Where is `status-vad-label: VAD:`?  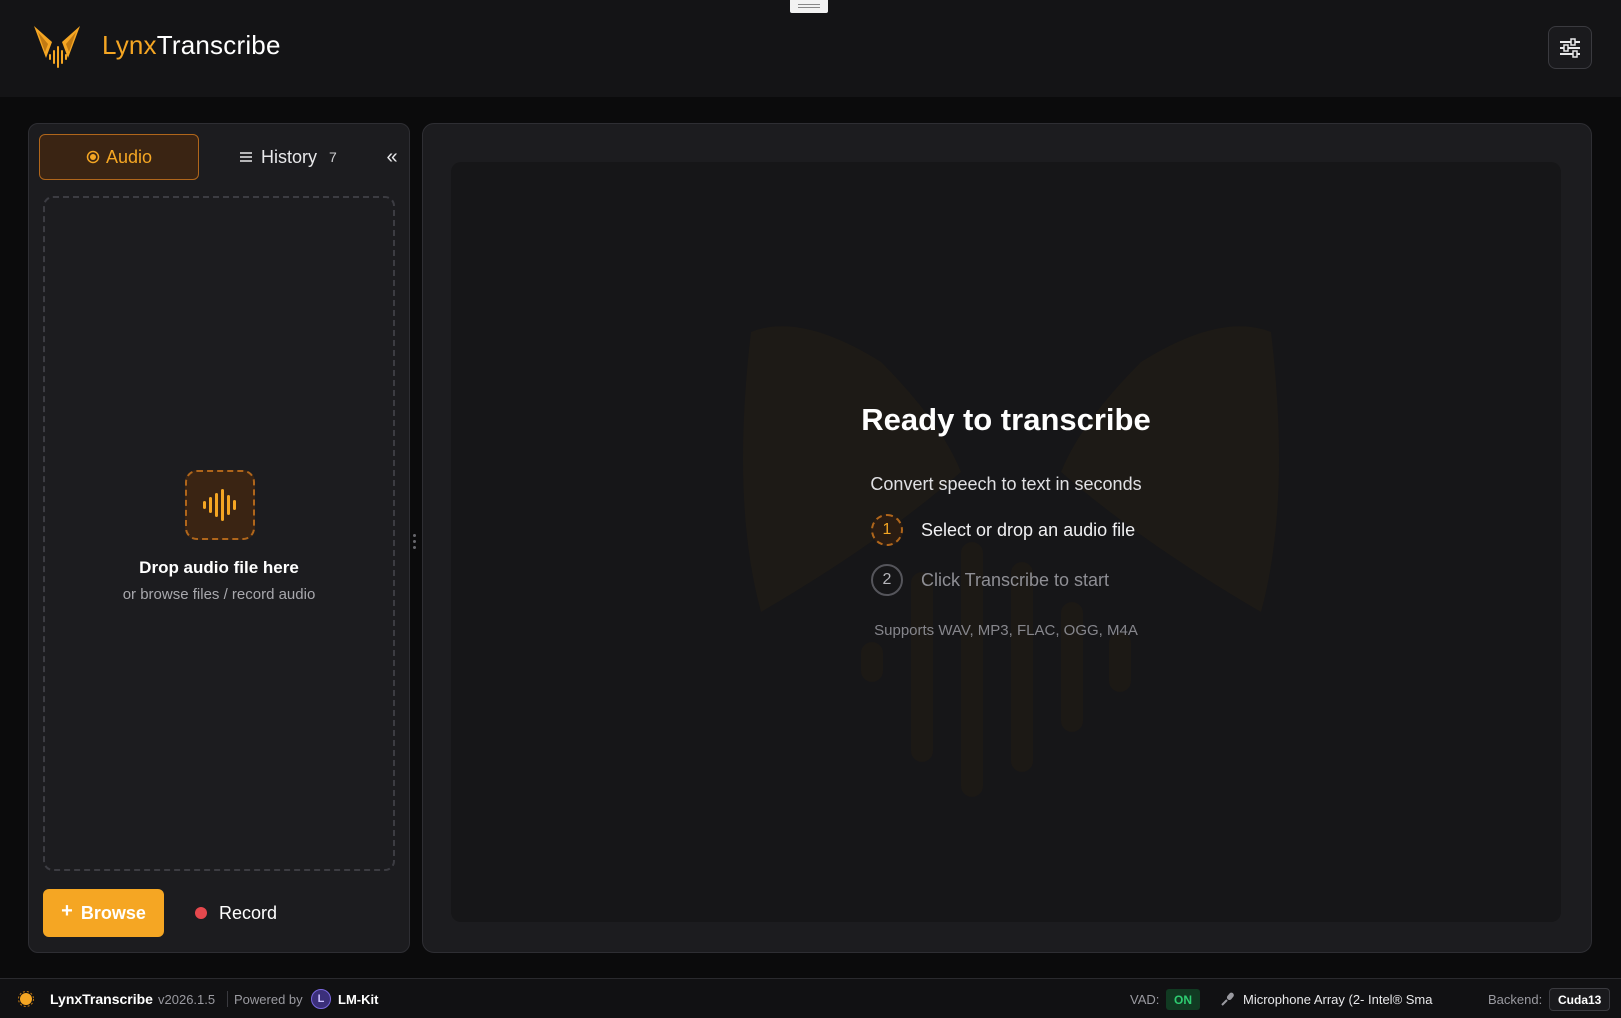
status-vad-label: VAD: is located at coordinates (1145, 999).